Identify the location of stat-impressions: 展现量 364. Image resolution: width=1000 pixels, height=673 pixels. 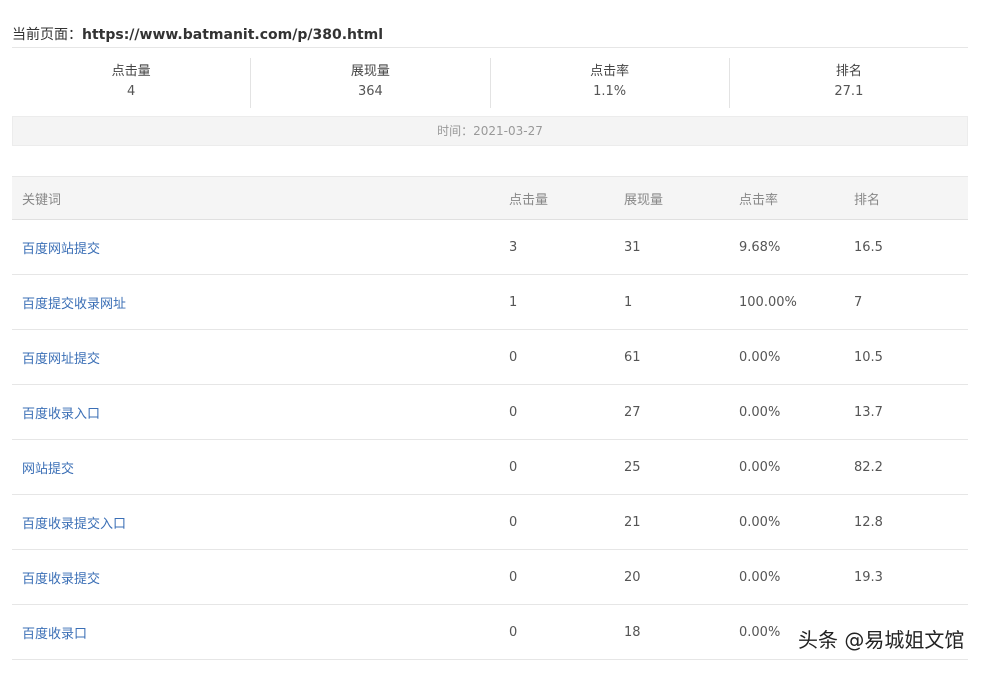
(371, 83).